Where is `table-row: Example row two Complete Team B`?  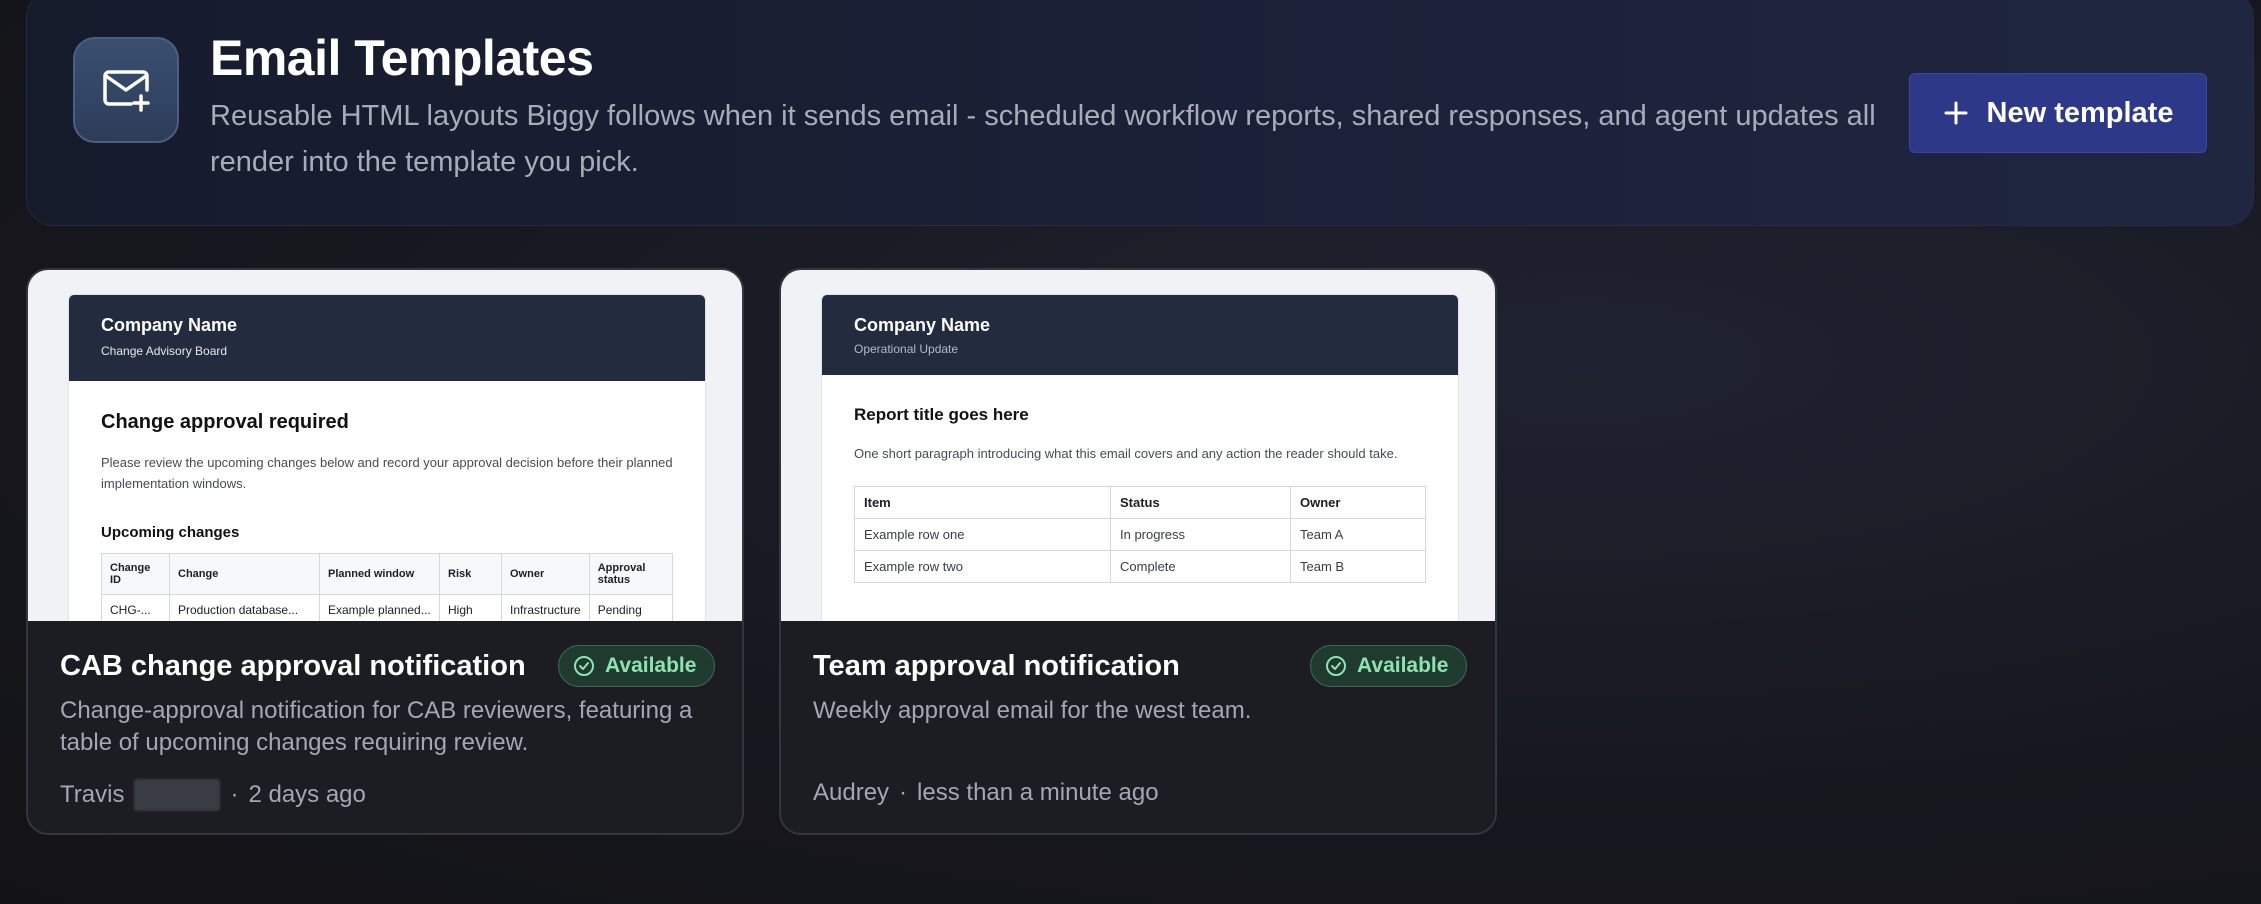 table-row: Example row two Complete Team B is located at coordinates (1140, 566).